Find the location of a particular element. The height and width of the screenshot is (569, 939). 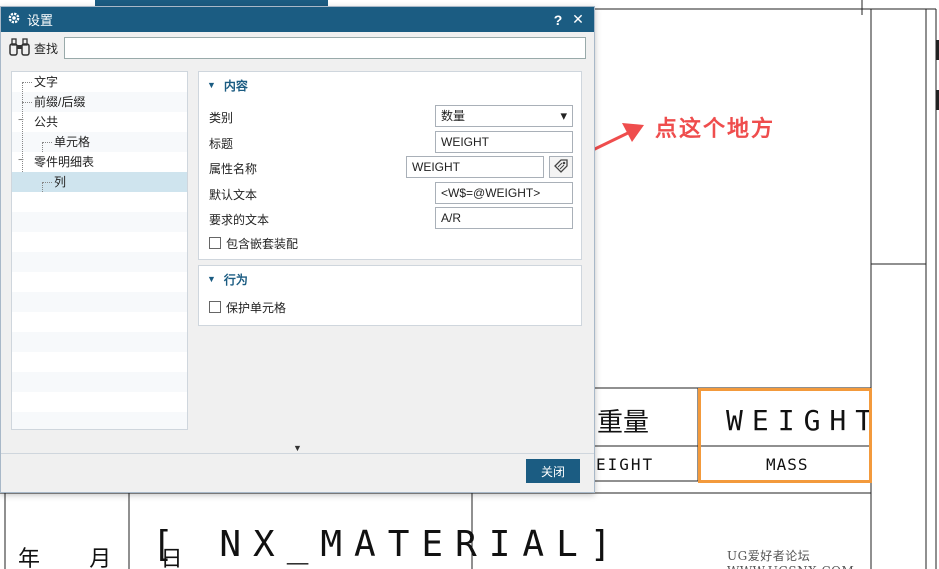

behavior-group-header: ▼ 行为 is located at coordinates (390, 279).